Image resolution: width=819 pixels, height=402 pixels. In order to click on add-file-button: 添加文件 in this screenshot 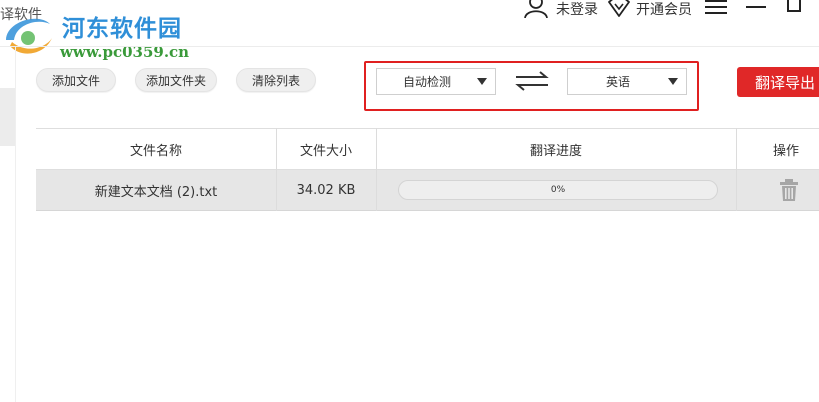, I will do `click(76, 80)`.